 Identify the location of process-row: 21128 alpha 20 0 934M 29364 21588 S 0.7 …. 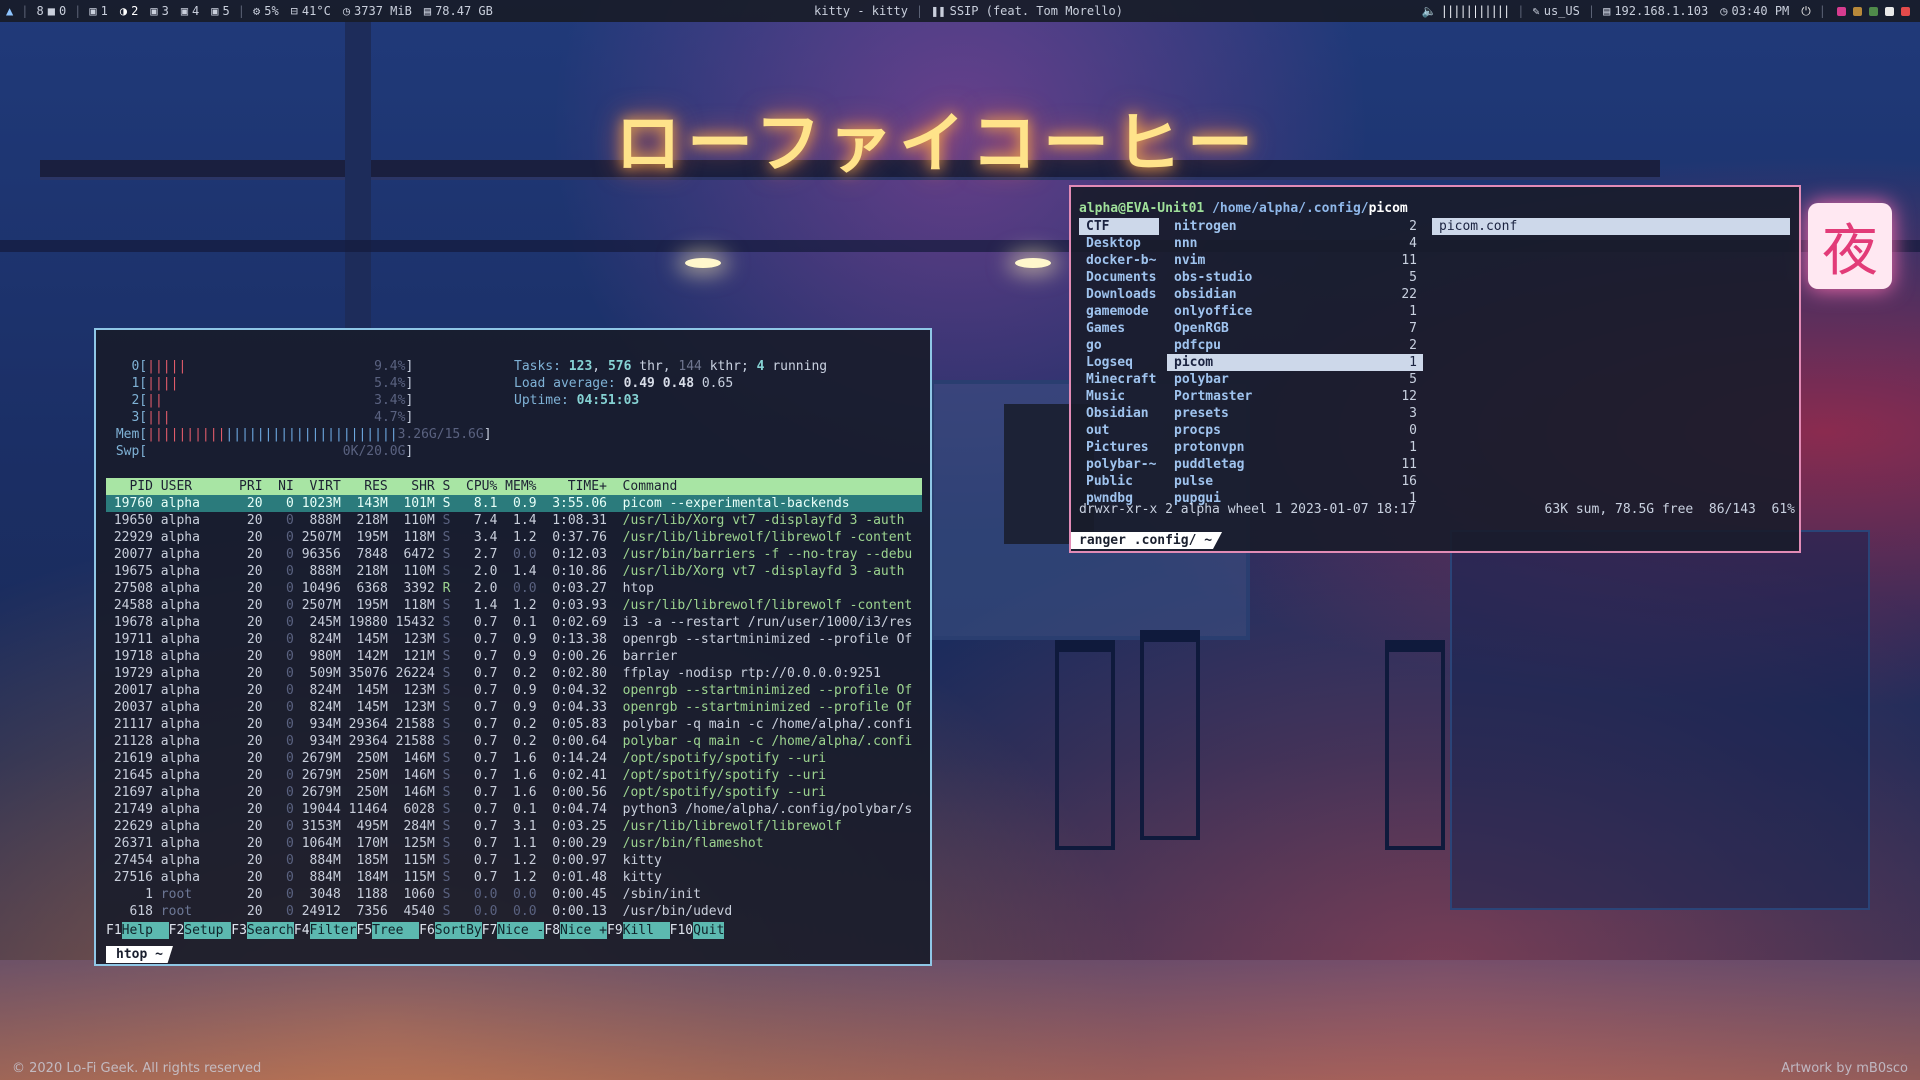
(514, 741).